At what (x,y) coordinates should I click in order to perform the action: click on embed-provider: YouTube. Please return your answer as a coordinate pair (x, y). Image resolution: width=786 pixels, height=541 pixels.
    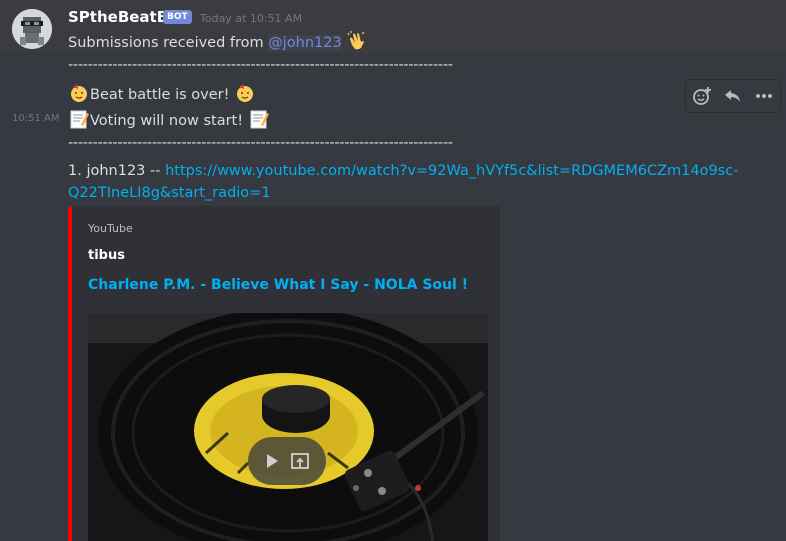
    Looking at the image, I should click on (110, 228).